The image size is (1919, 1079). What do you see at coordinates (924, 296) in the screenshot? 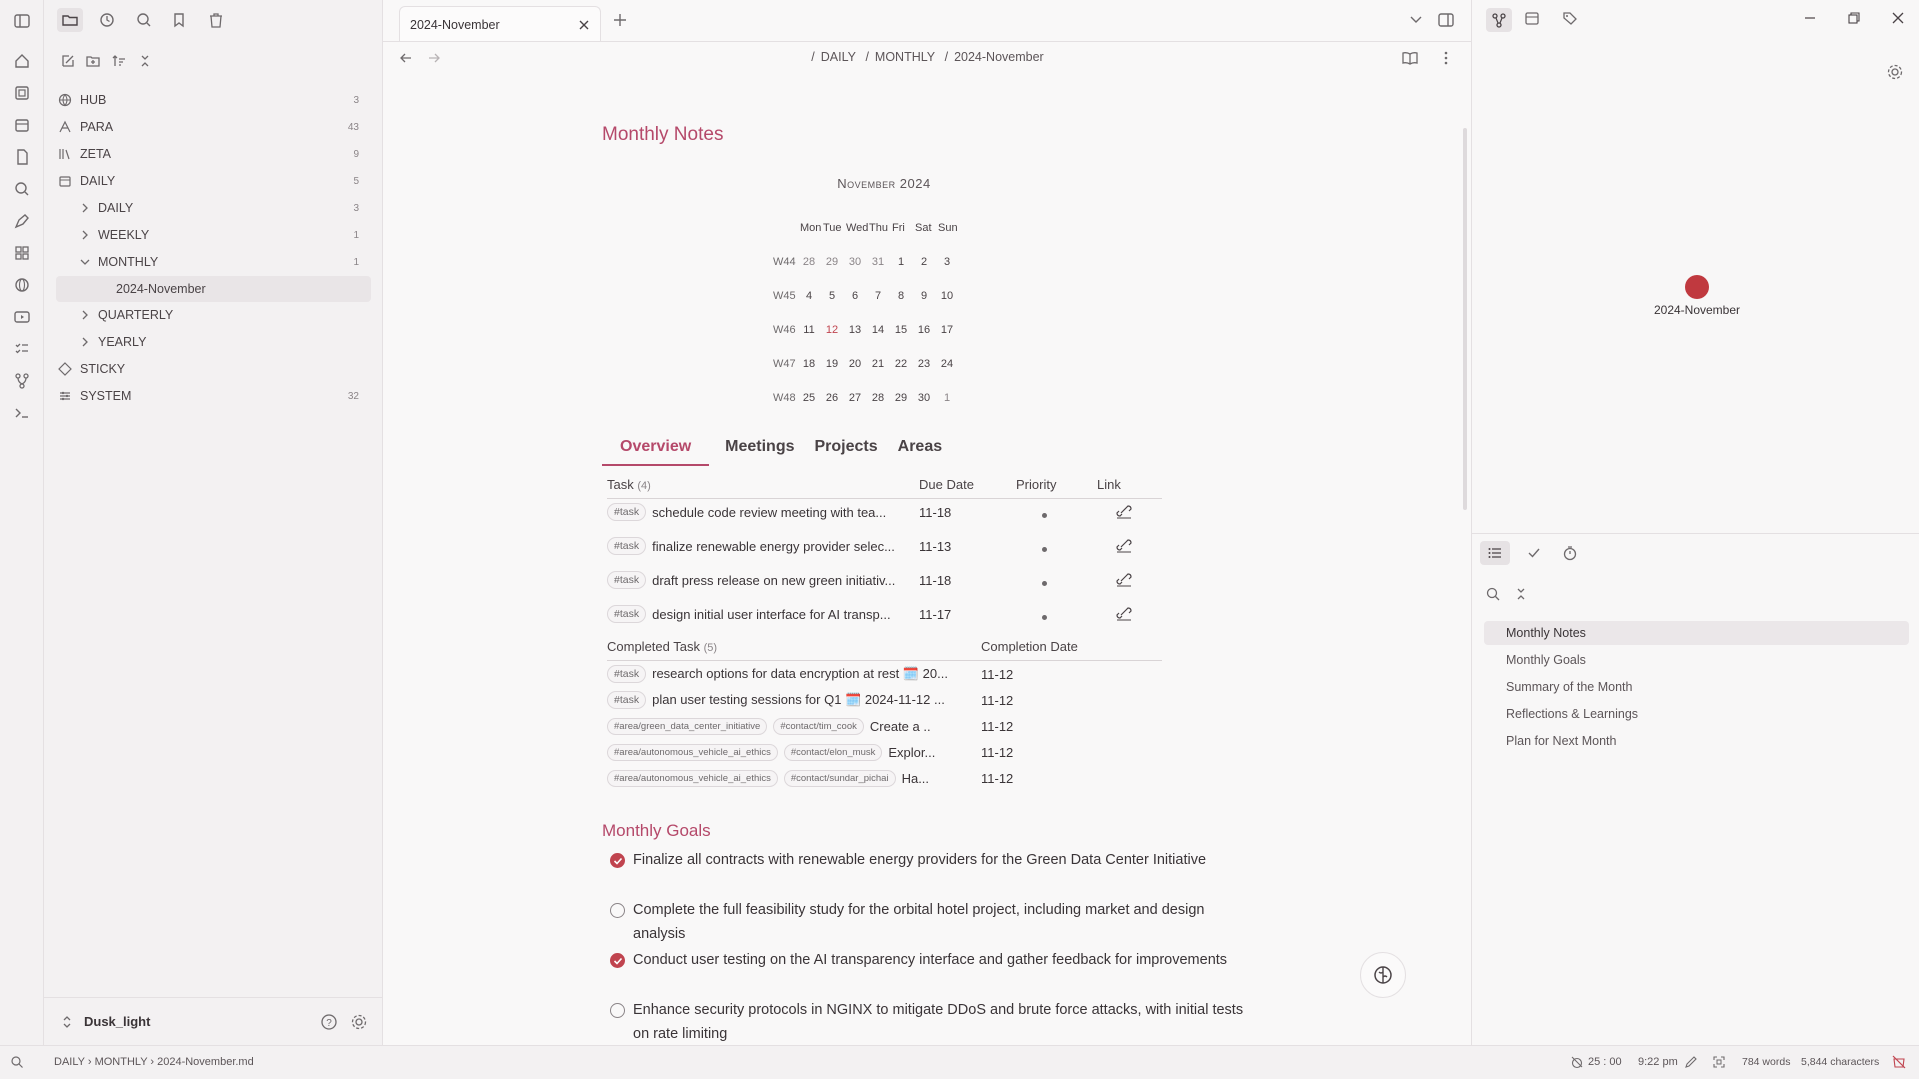
I see `calendar-day: 9` at bounding box center [924, 296].